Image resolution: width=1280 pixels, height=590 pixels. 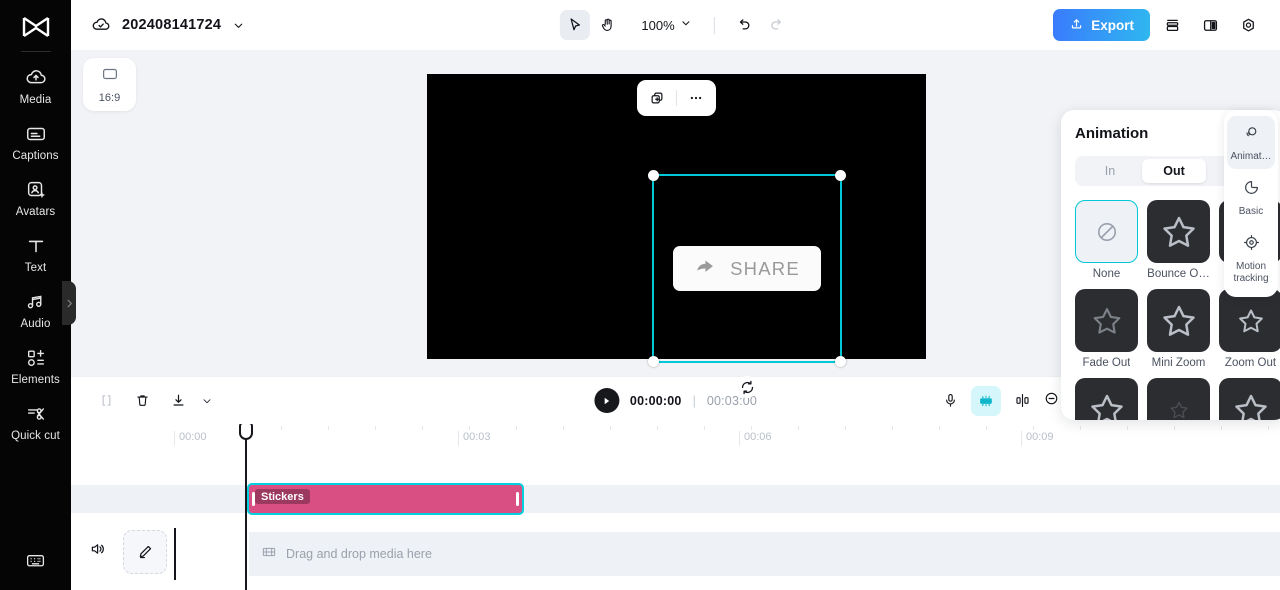 I want to click on float-toolbar-divider, so click(x=676, y=98).